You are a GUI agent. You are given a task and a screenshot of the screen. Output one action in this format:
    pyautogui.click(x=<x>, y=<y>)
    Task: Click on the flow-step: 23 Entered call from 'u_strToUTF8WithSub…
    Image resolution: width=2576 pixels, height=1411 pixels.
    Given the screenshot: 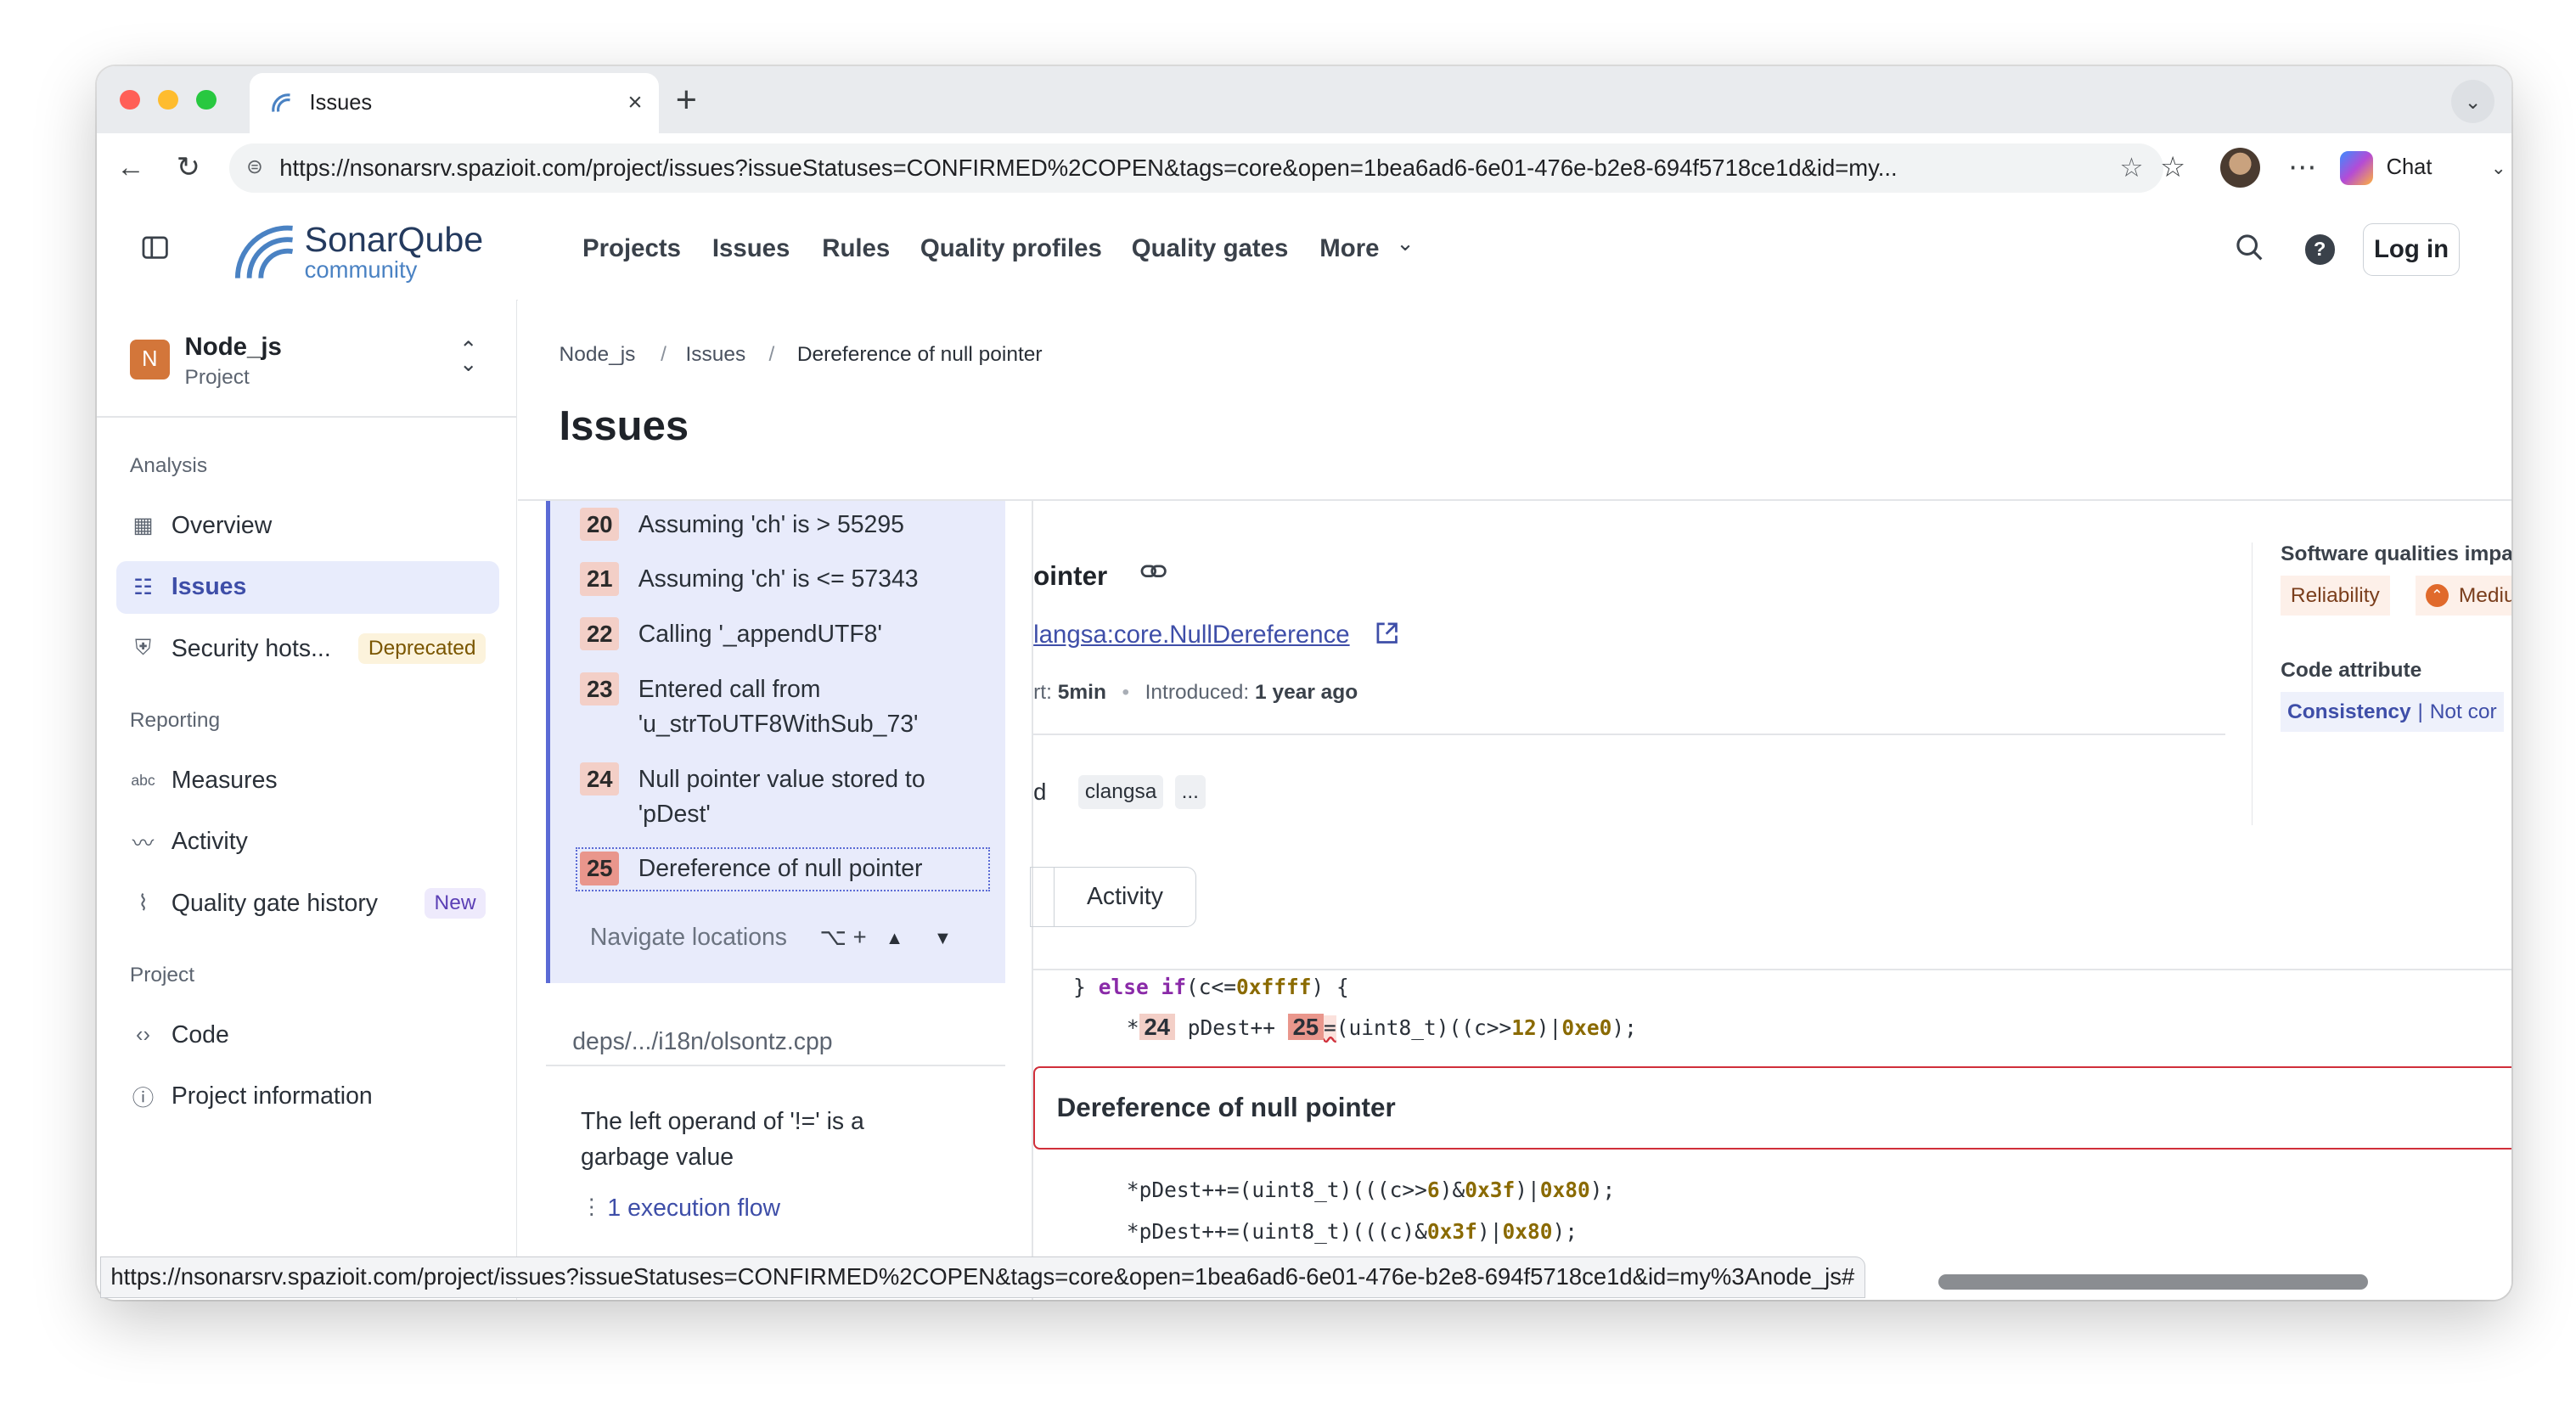 What is the action you would take?
    pyautogui.click(x=783, y=707)
    